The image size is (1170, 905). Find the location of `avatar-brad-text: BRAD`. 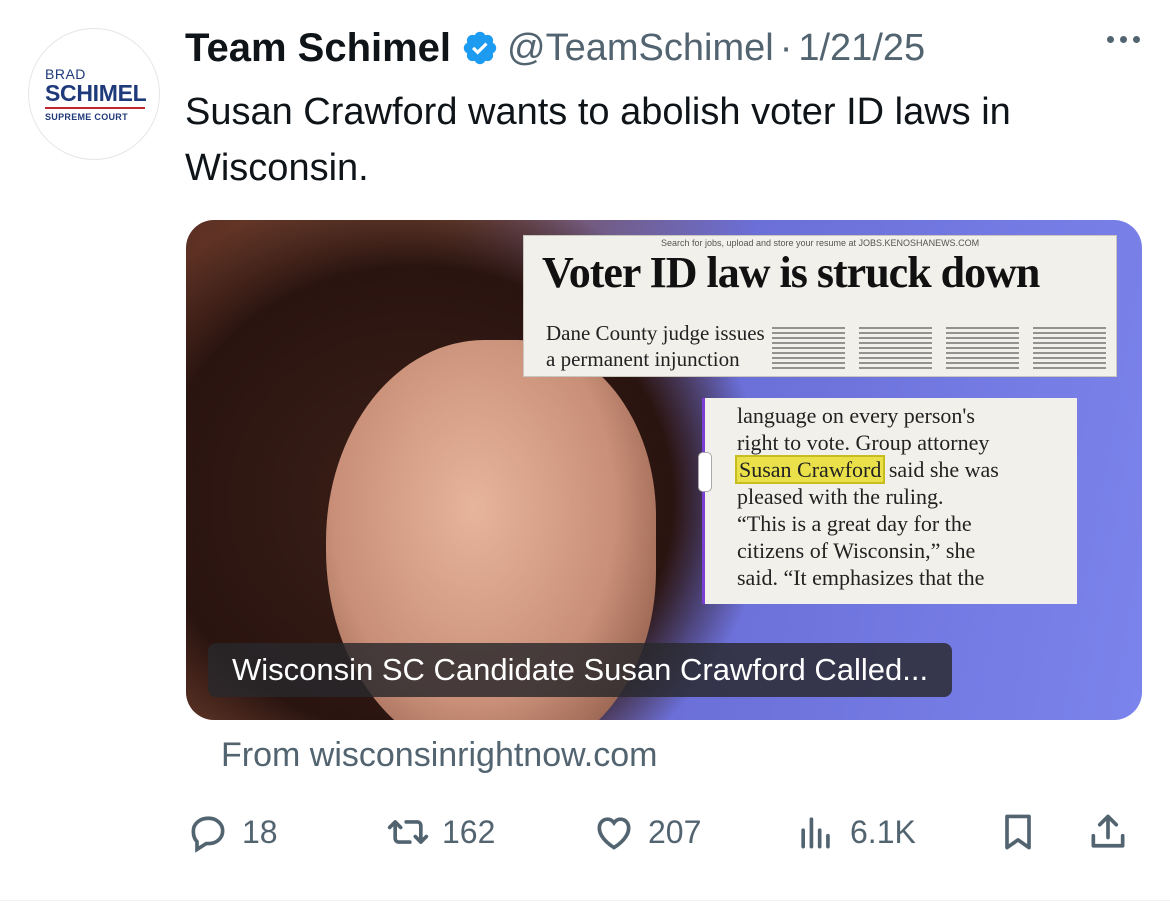

avatar-brad-text: BRAD is located at coordinates (65, 73).